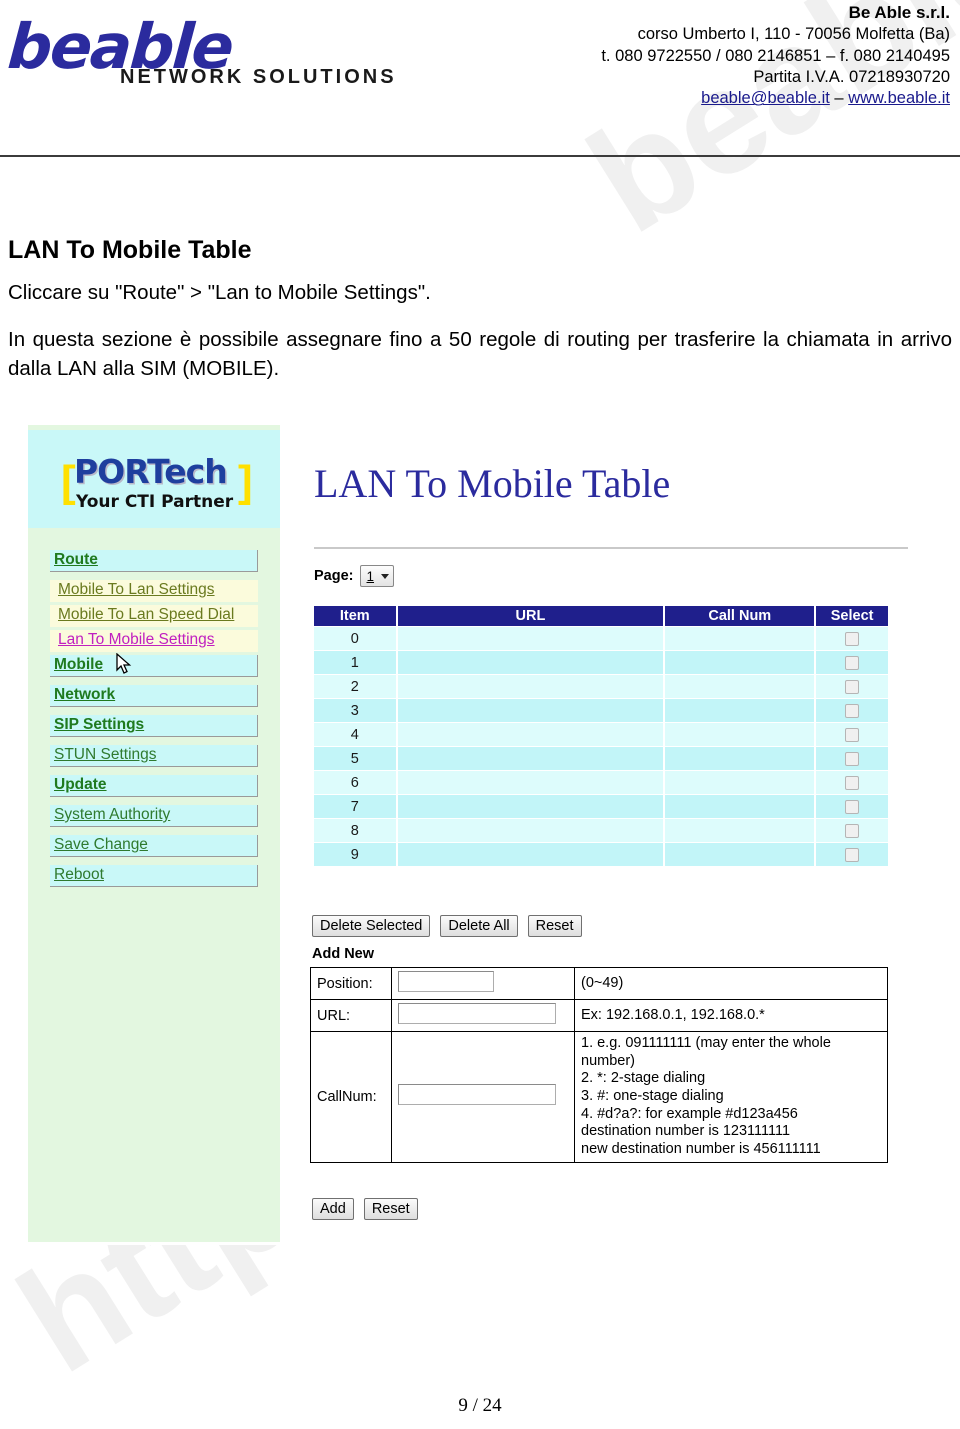  Describe the element at coordinates (370, 576) in the screenshot. I see `page-select-value: 1` at that location.